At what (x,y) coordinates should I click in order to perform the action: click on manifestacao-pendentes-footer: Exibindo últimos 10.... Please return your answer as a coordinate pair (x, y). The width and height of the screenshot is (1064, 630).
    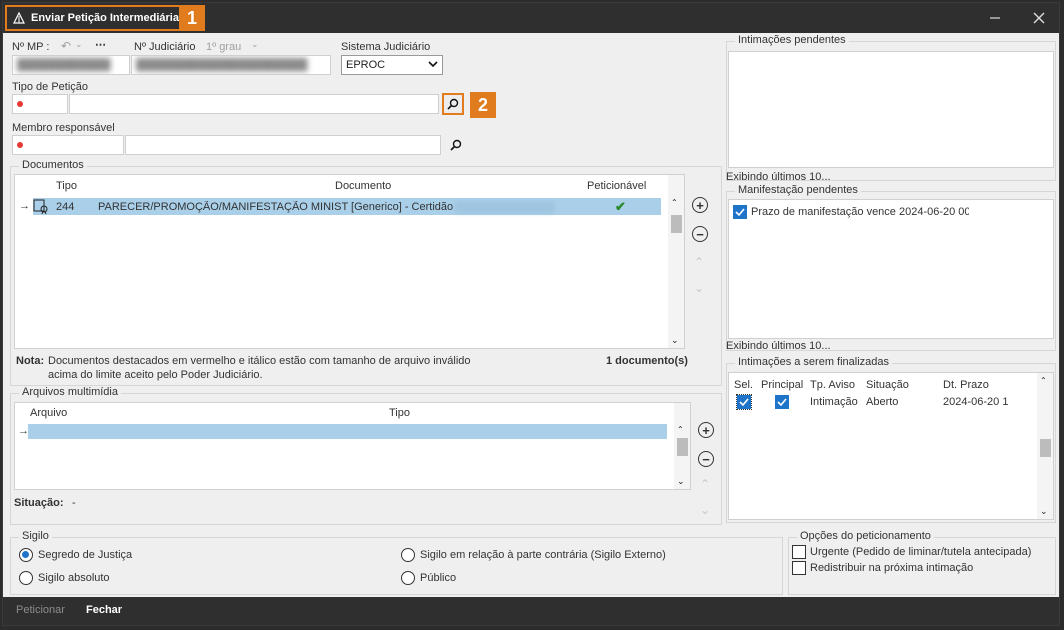
    Looking at the image, I should click on (778, 346).